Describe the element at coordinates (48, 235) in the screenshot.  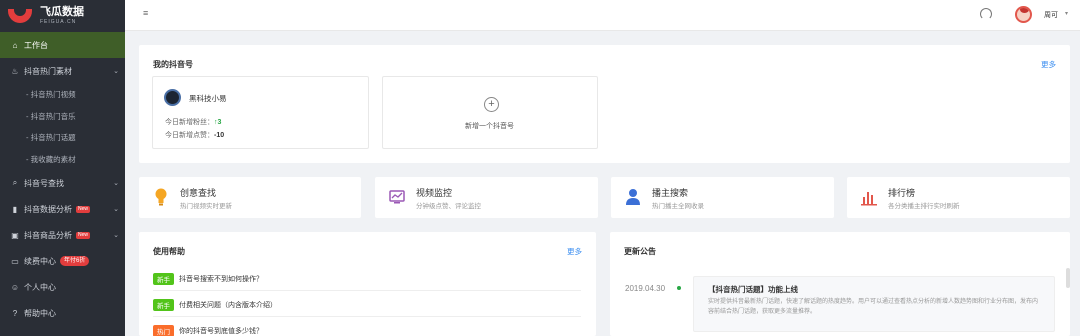
I see `sidebar-item-label: 抖音商品分析` at that location.